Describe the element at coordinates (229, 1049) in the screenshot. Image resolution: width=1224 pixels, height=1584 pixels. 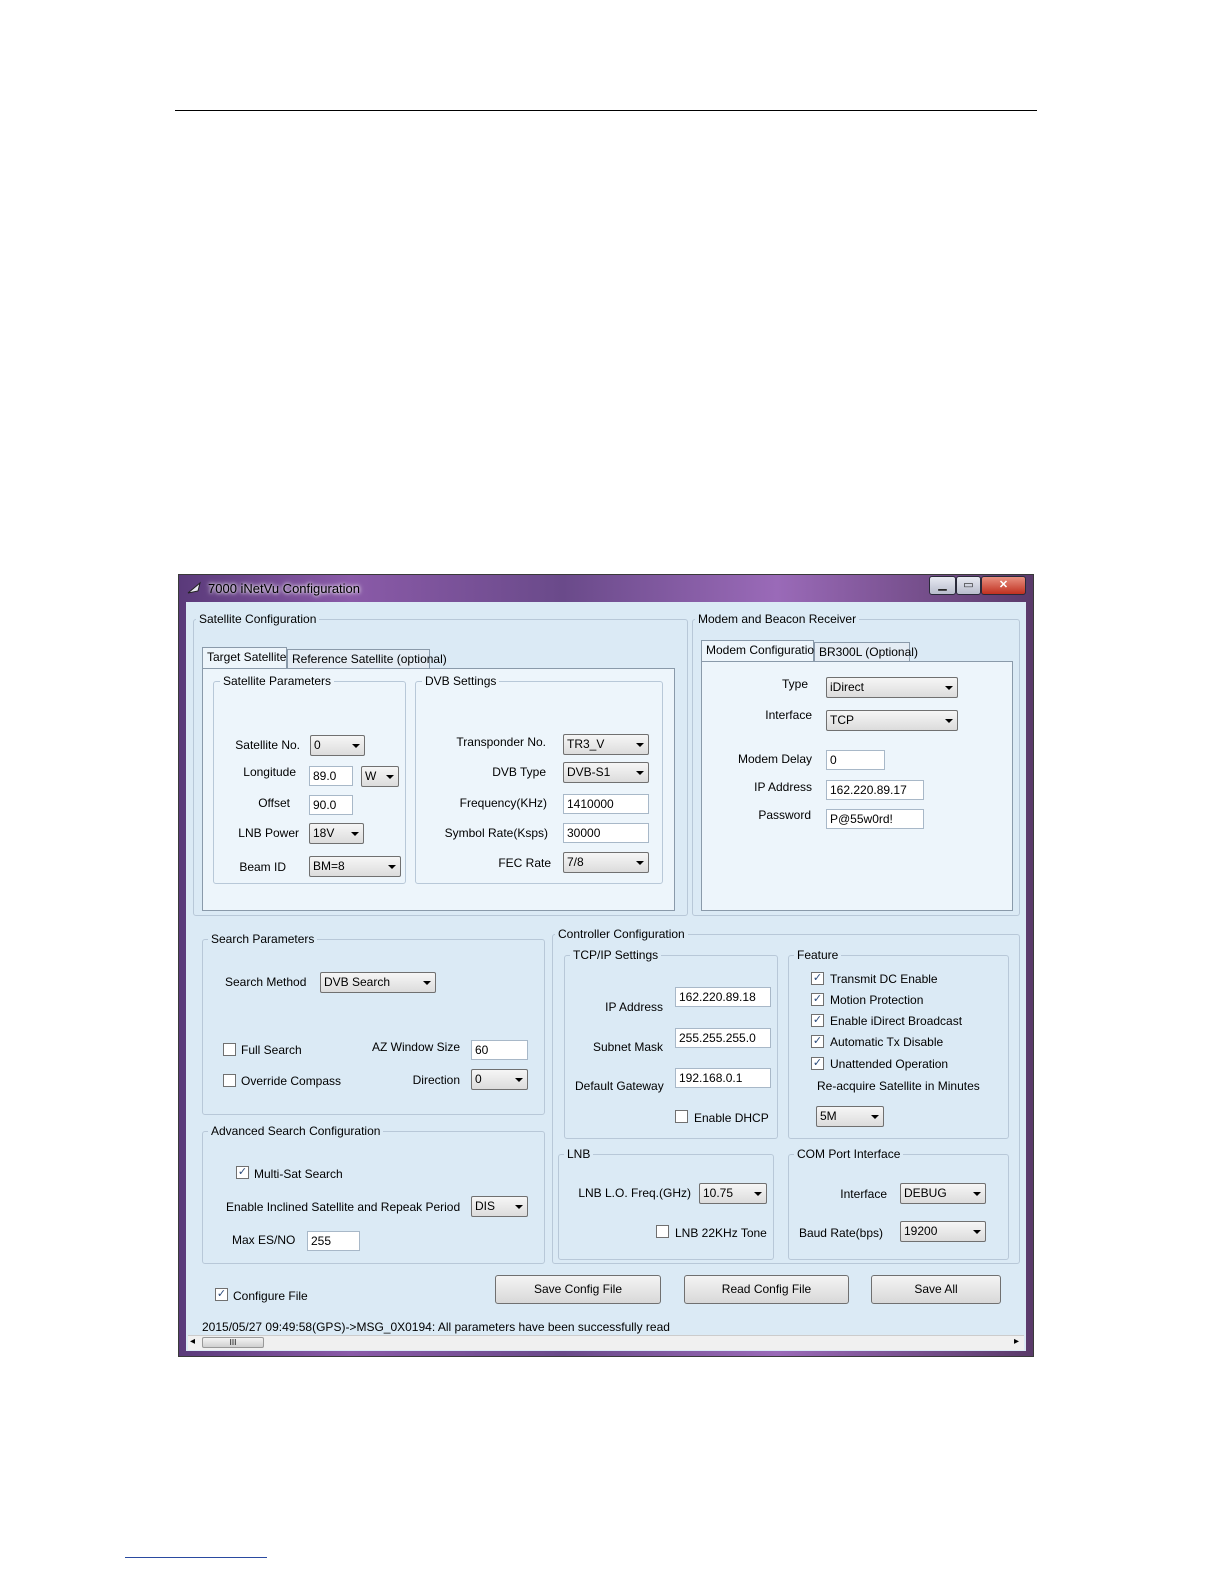
I see `full-search-checkbox` at that location.